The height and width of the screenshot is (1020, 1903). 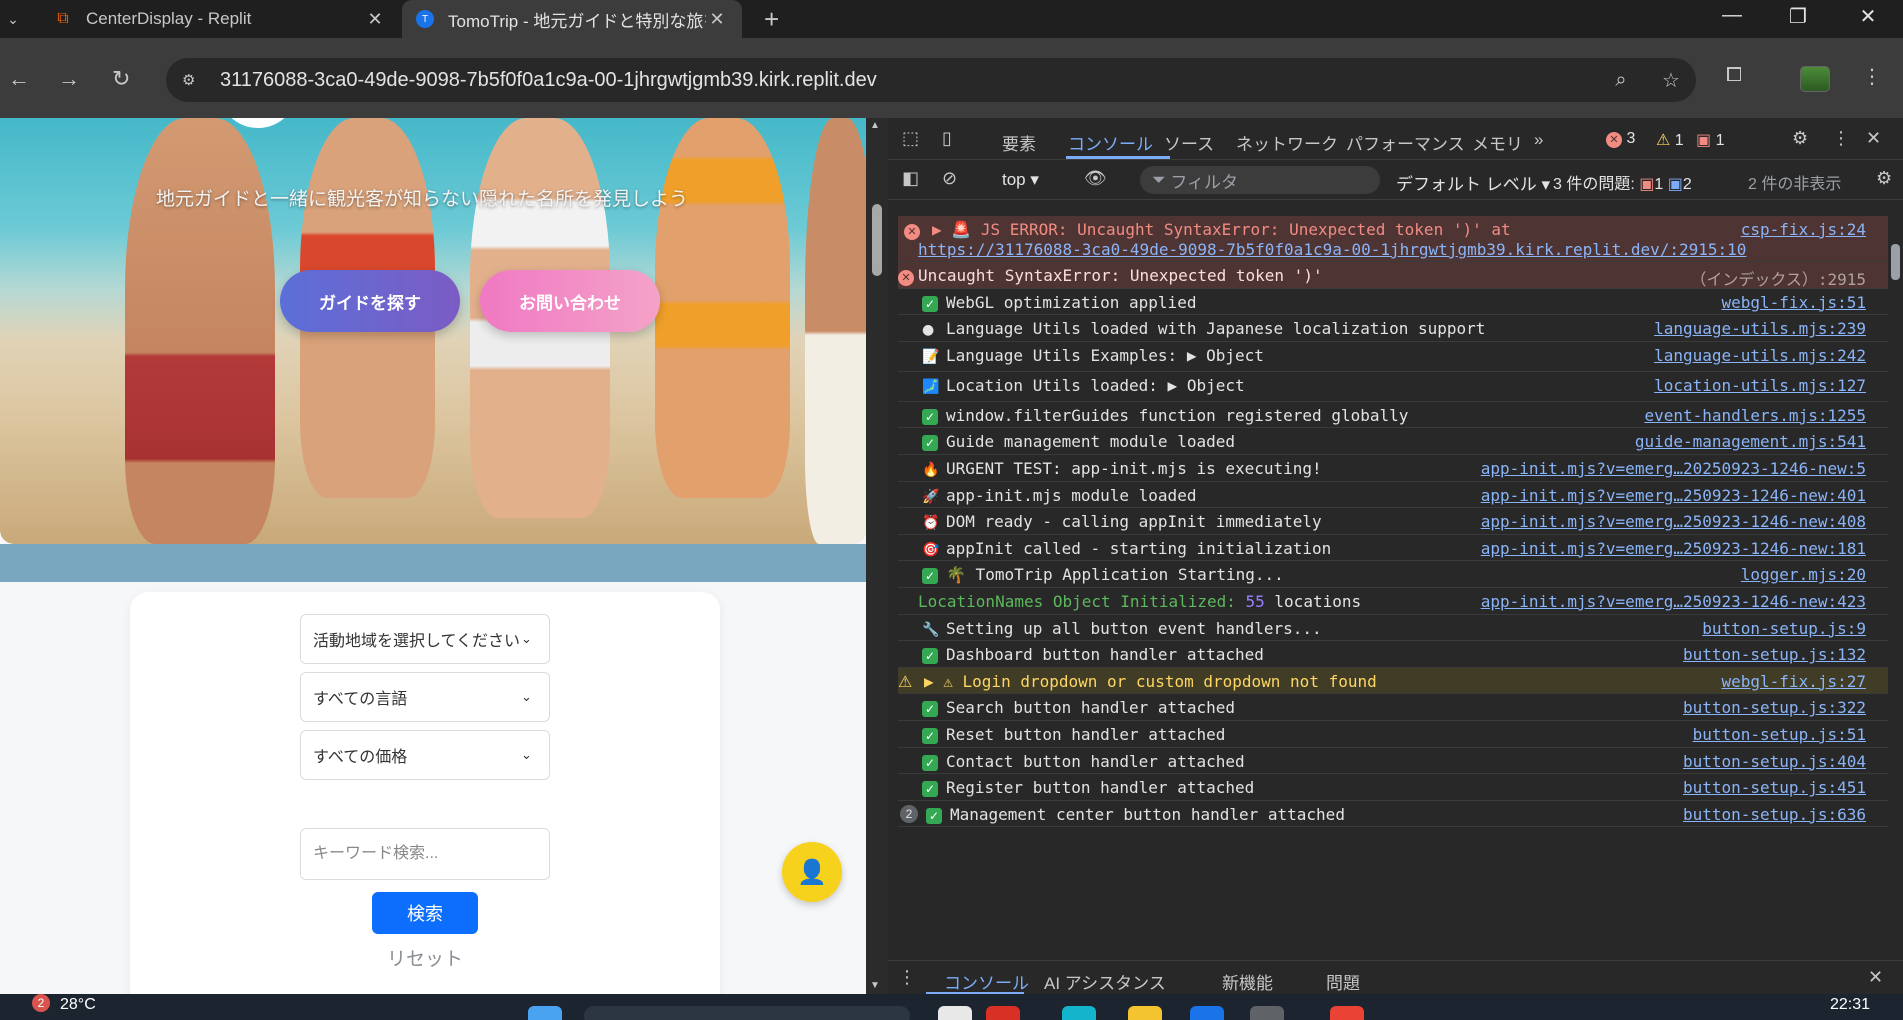 What do you see at coordinates (78, 1005) in the screenshot?
I see `weather-widget: 28°C` at bounding box center [78, 1005].